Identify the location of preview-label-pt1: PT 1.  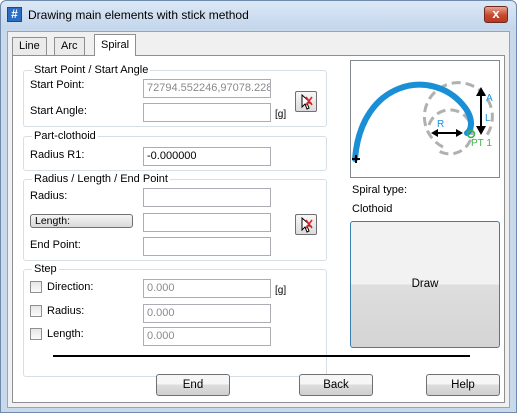
(481, 143).